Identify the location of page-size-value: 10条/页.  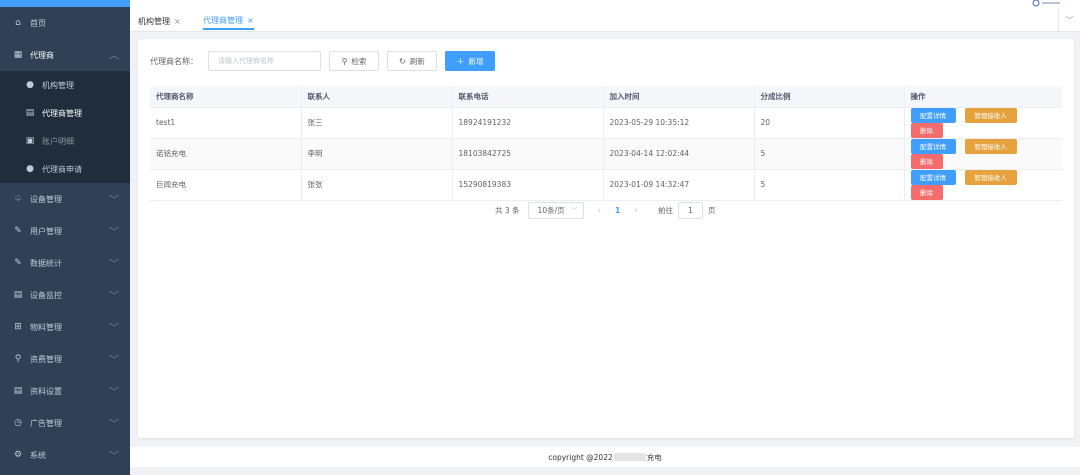
(551, 210).